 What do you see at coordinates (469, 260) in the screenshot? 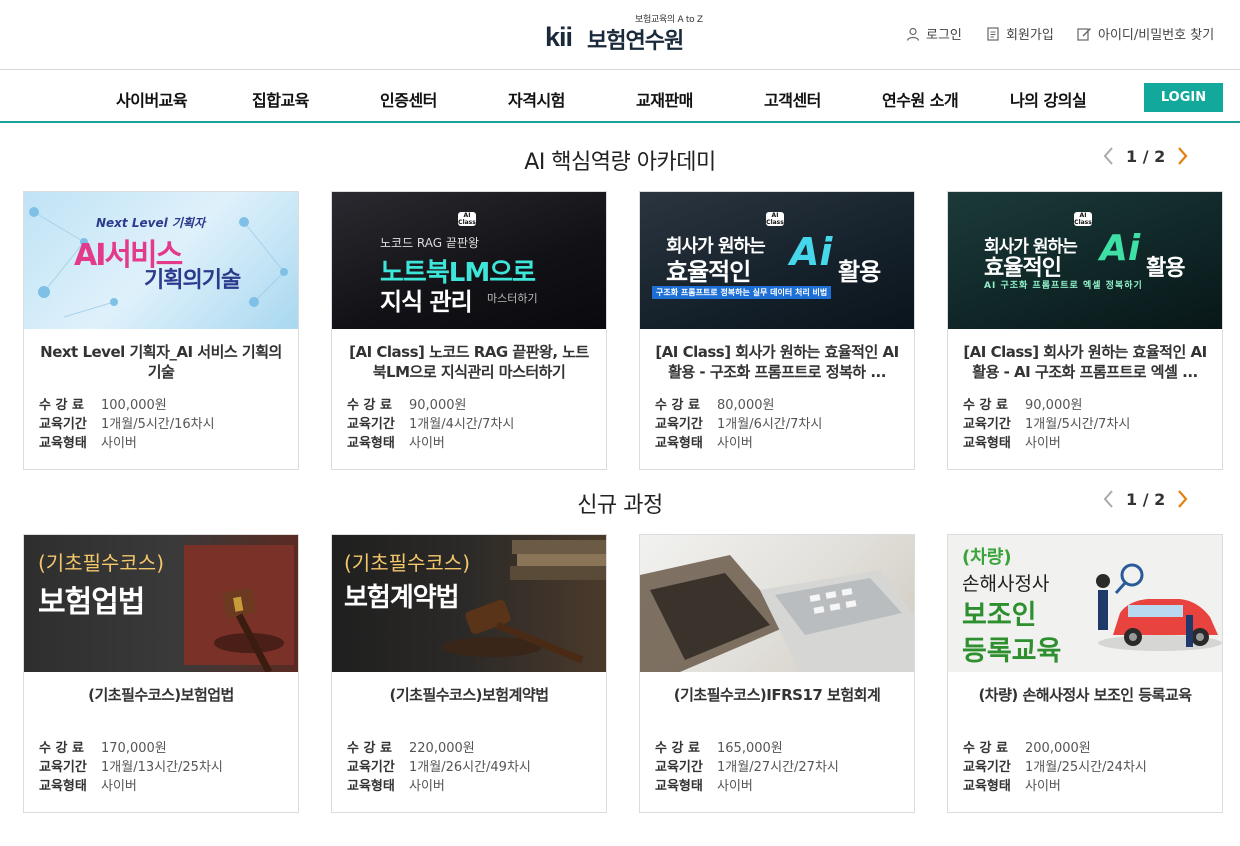
I see `course-thumbnail: AI Class 노코드 RAG 끝판왕 노트북LM으로 지식 관리 마스터하기` at bounding box center [469, 260].